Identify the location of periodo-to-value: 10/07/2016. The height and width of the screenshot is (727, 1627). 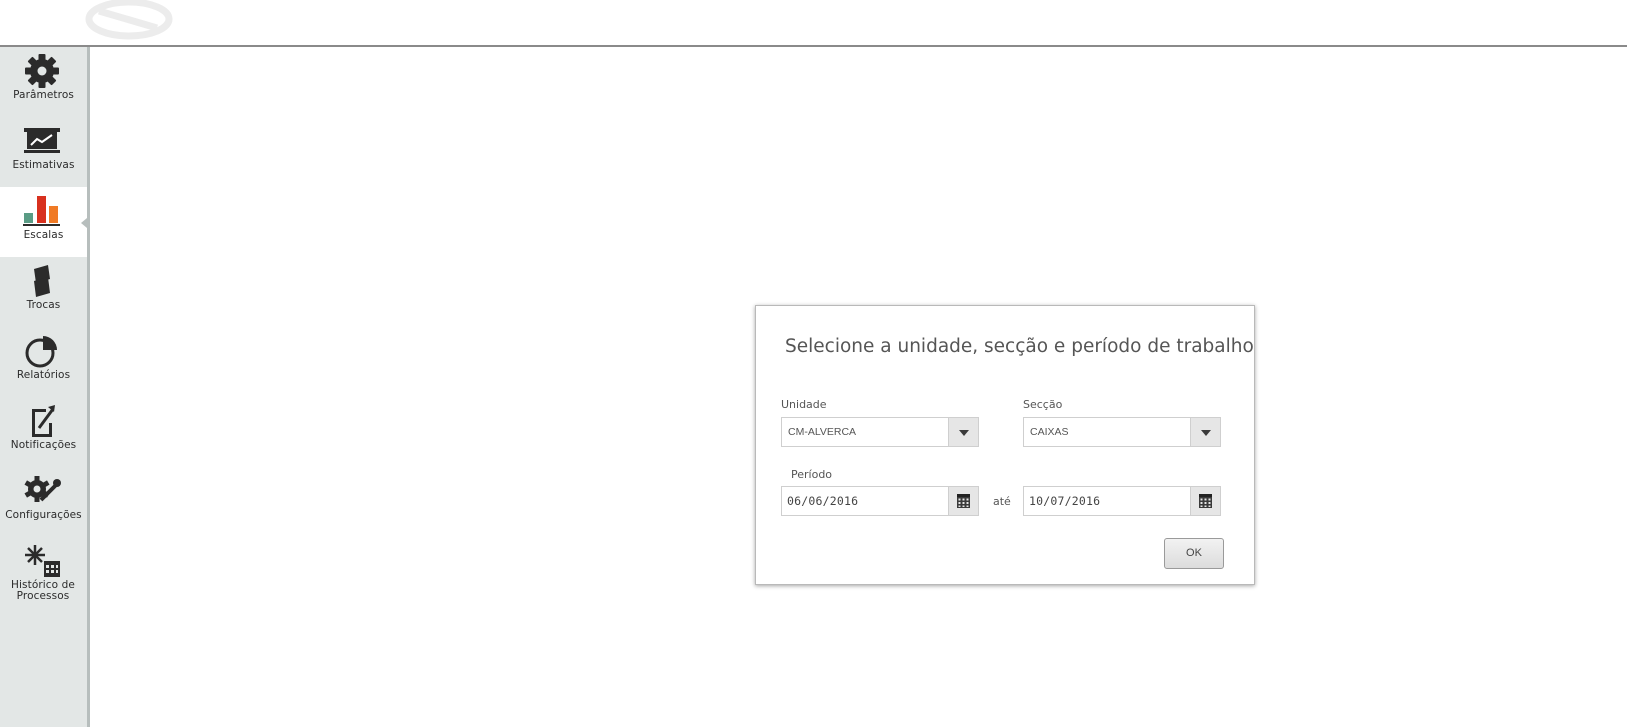
(1065, 501).